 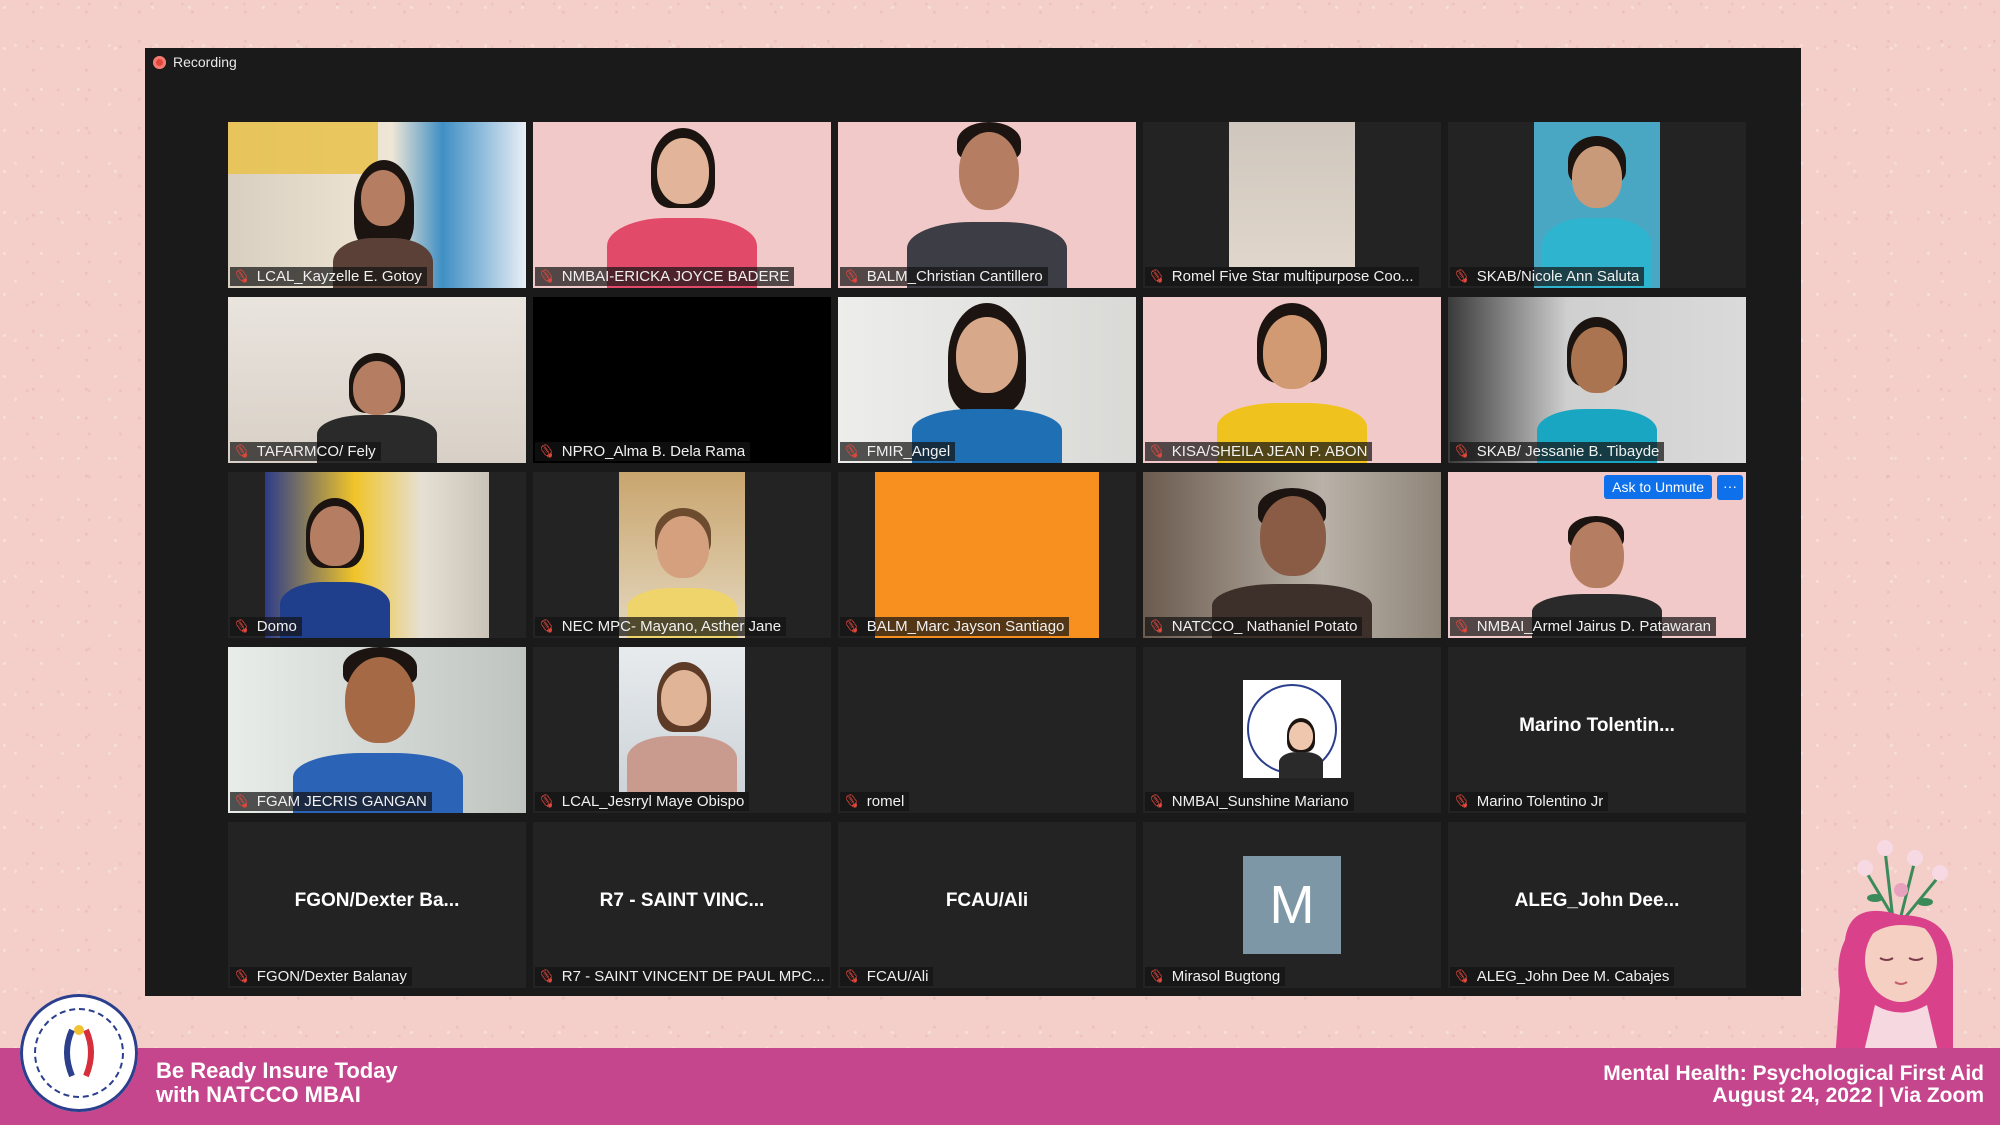 I want to click on participant-tile: 🎙 NMBAI-ERICKA JOYCE BADERE, so click(x=682, y=205).